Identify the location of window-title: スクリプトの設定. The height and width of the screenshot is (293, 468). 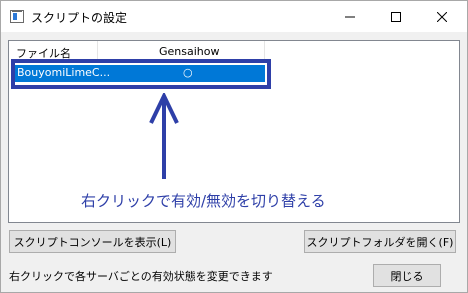
(79, 18).